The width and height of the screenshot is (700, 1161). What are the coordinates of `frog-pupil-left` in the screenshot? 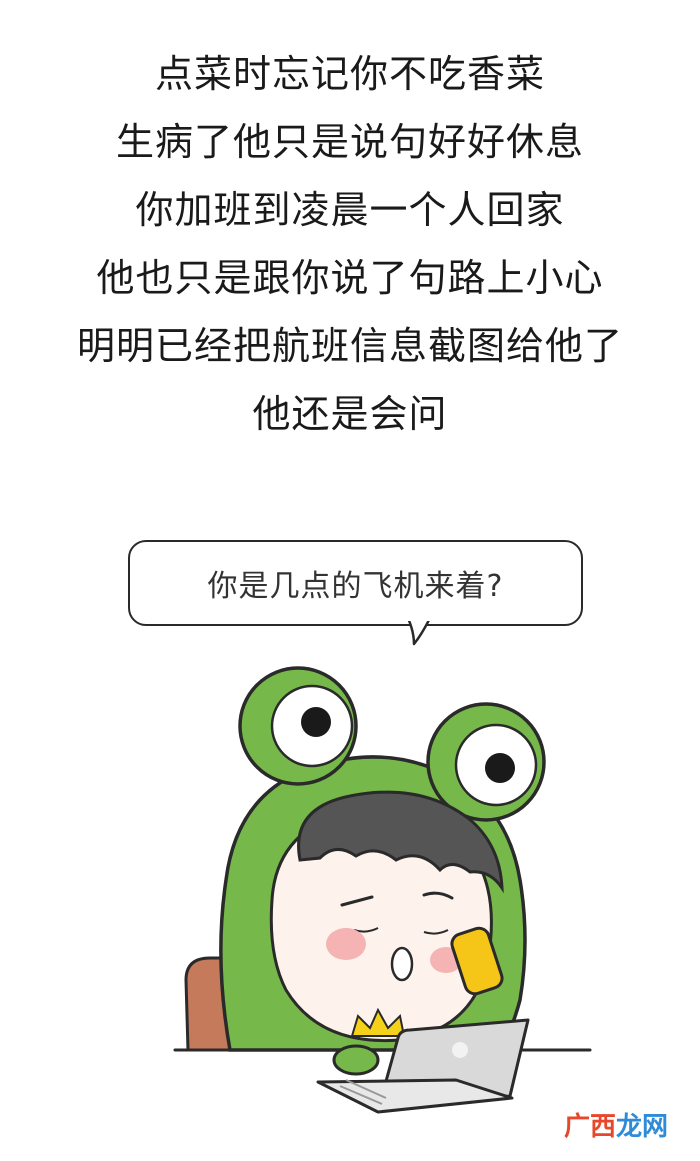 It's located at (316, 722).